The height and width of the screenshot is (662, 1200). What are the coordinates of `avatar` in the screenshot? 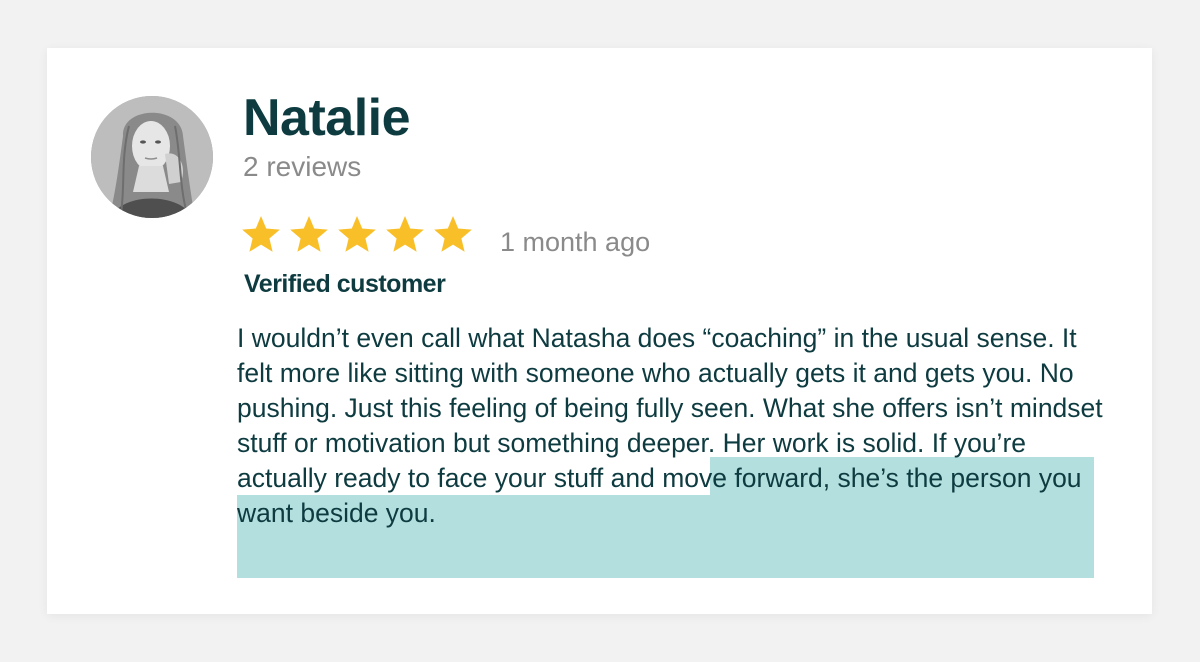 It's located at (152, 157).